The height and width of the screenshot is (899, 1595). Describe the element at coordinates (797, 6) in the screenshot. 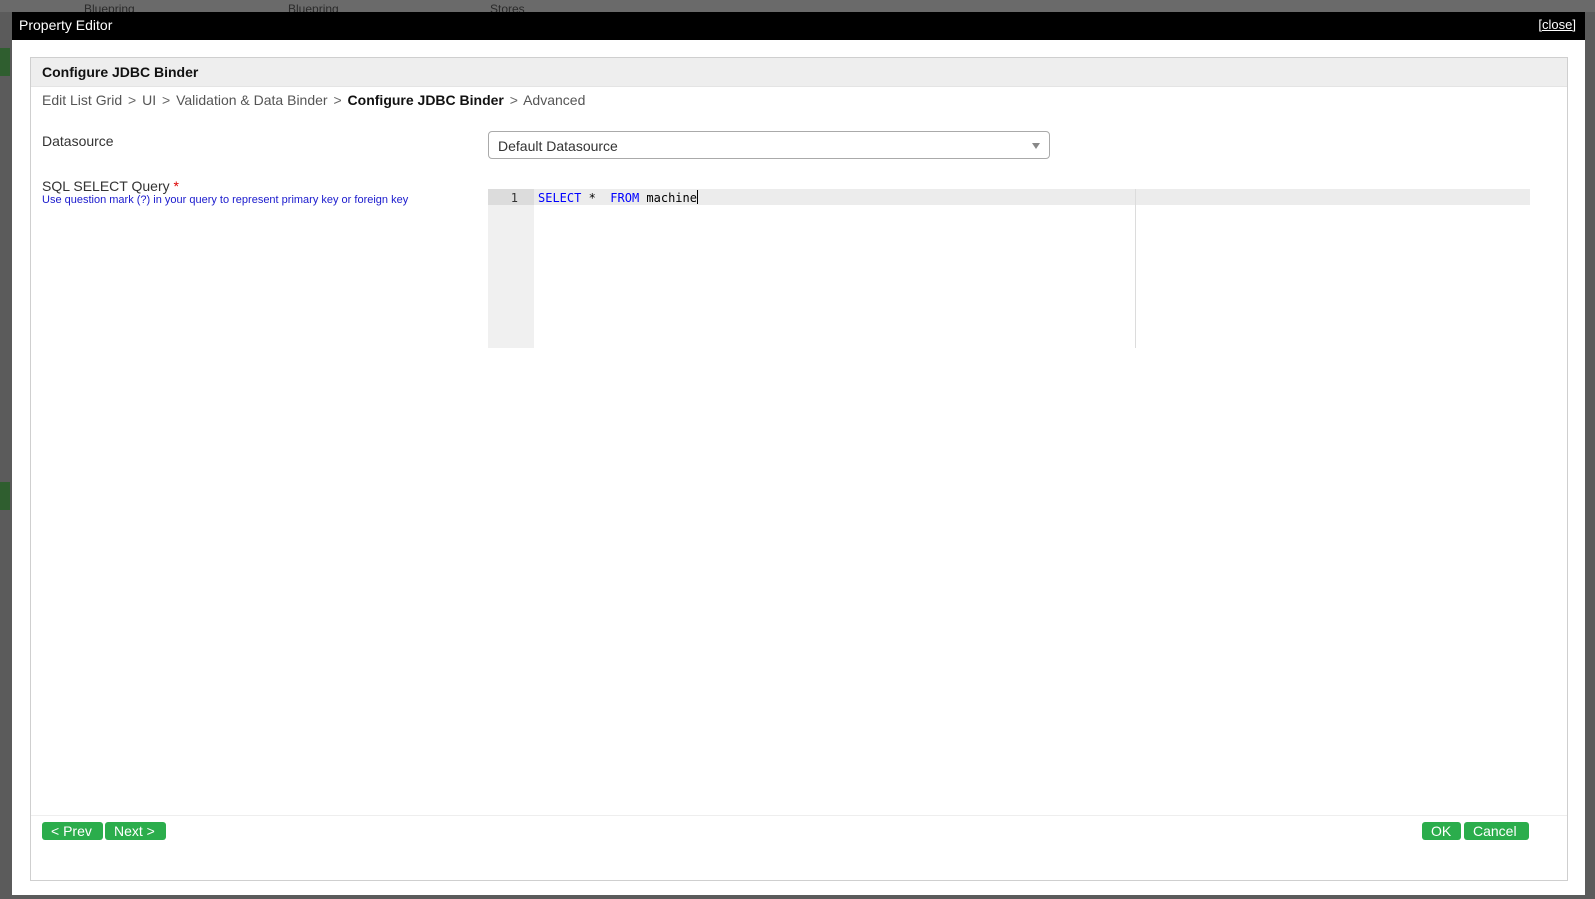

I see `background-page-strip` at that location.